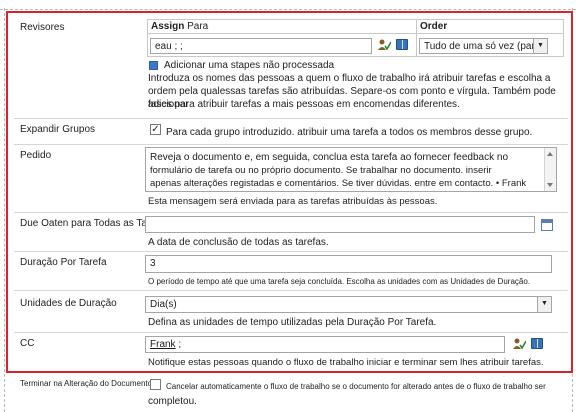 The height and width of the screenshot is (412, 576). Describe the element at coordinates (550, 169) in the screenshot. I see `pedido-scrollbar` at that location.